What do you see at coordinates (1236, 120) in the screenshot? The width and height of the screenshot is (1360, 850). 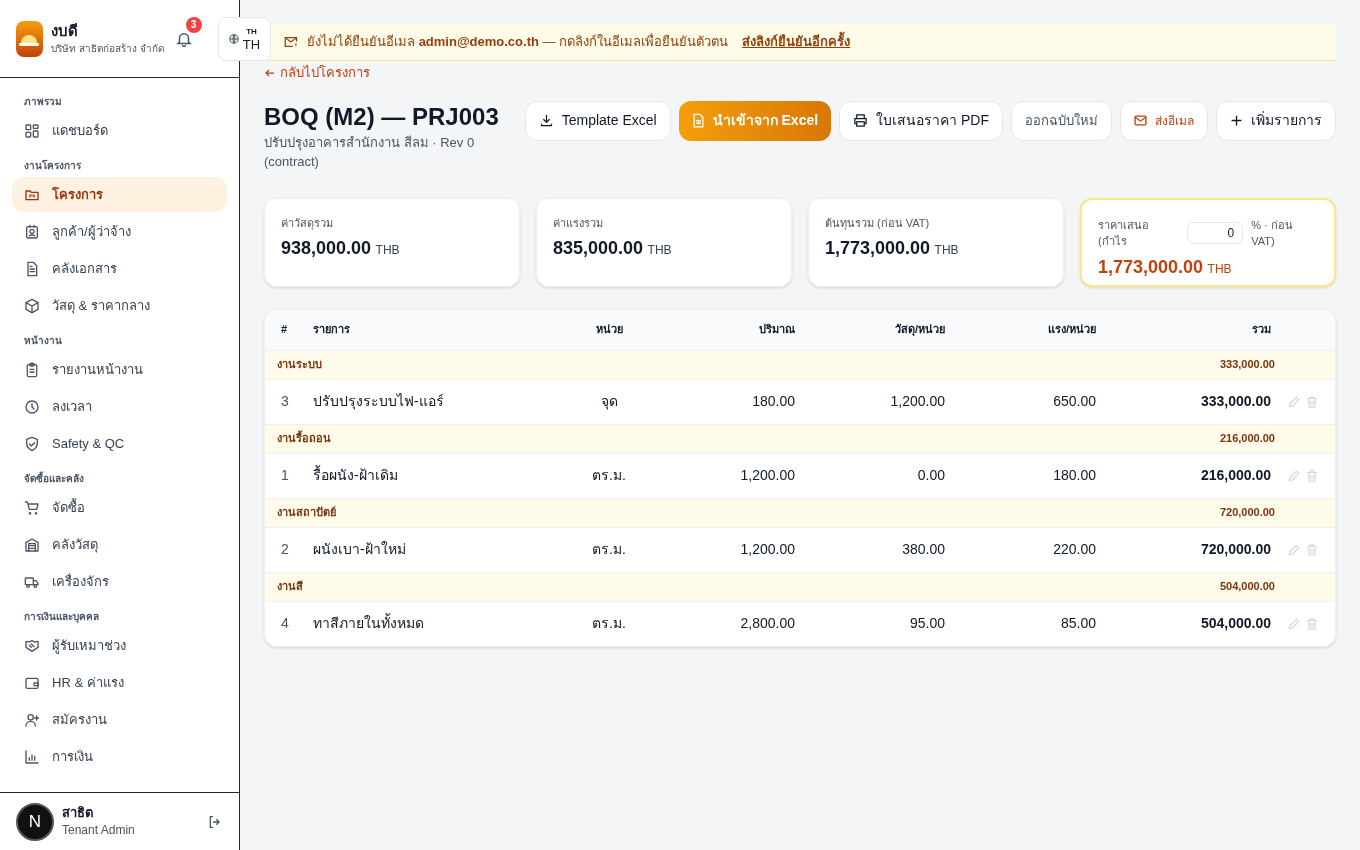 I see `plus-icon` at bounding box center [1236, 120].